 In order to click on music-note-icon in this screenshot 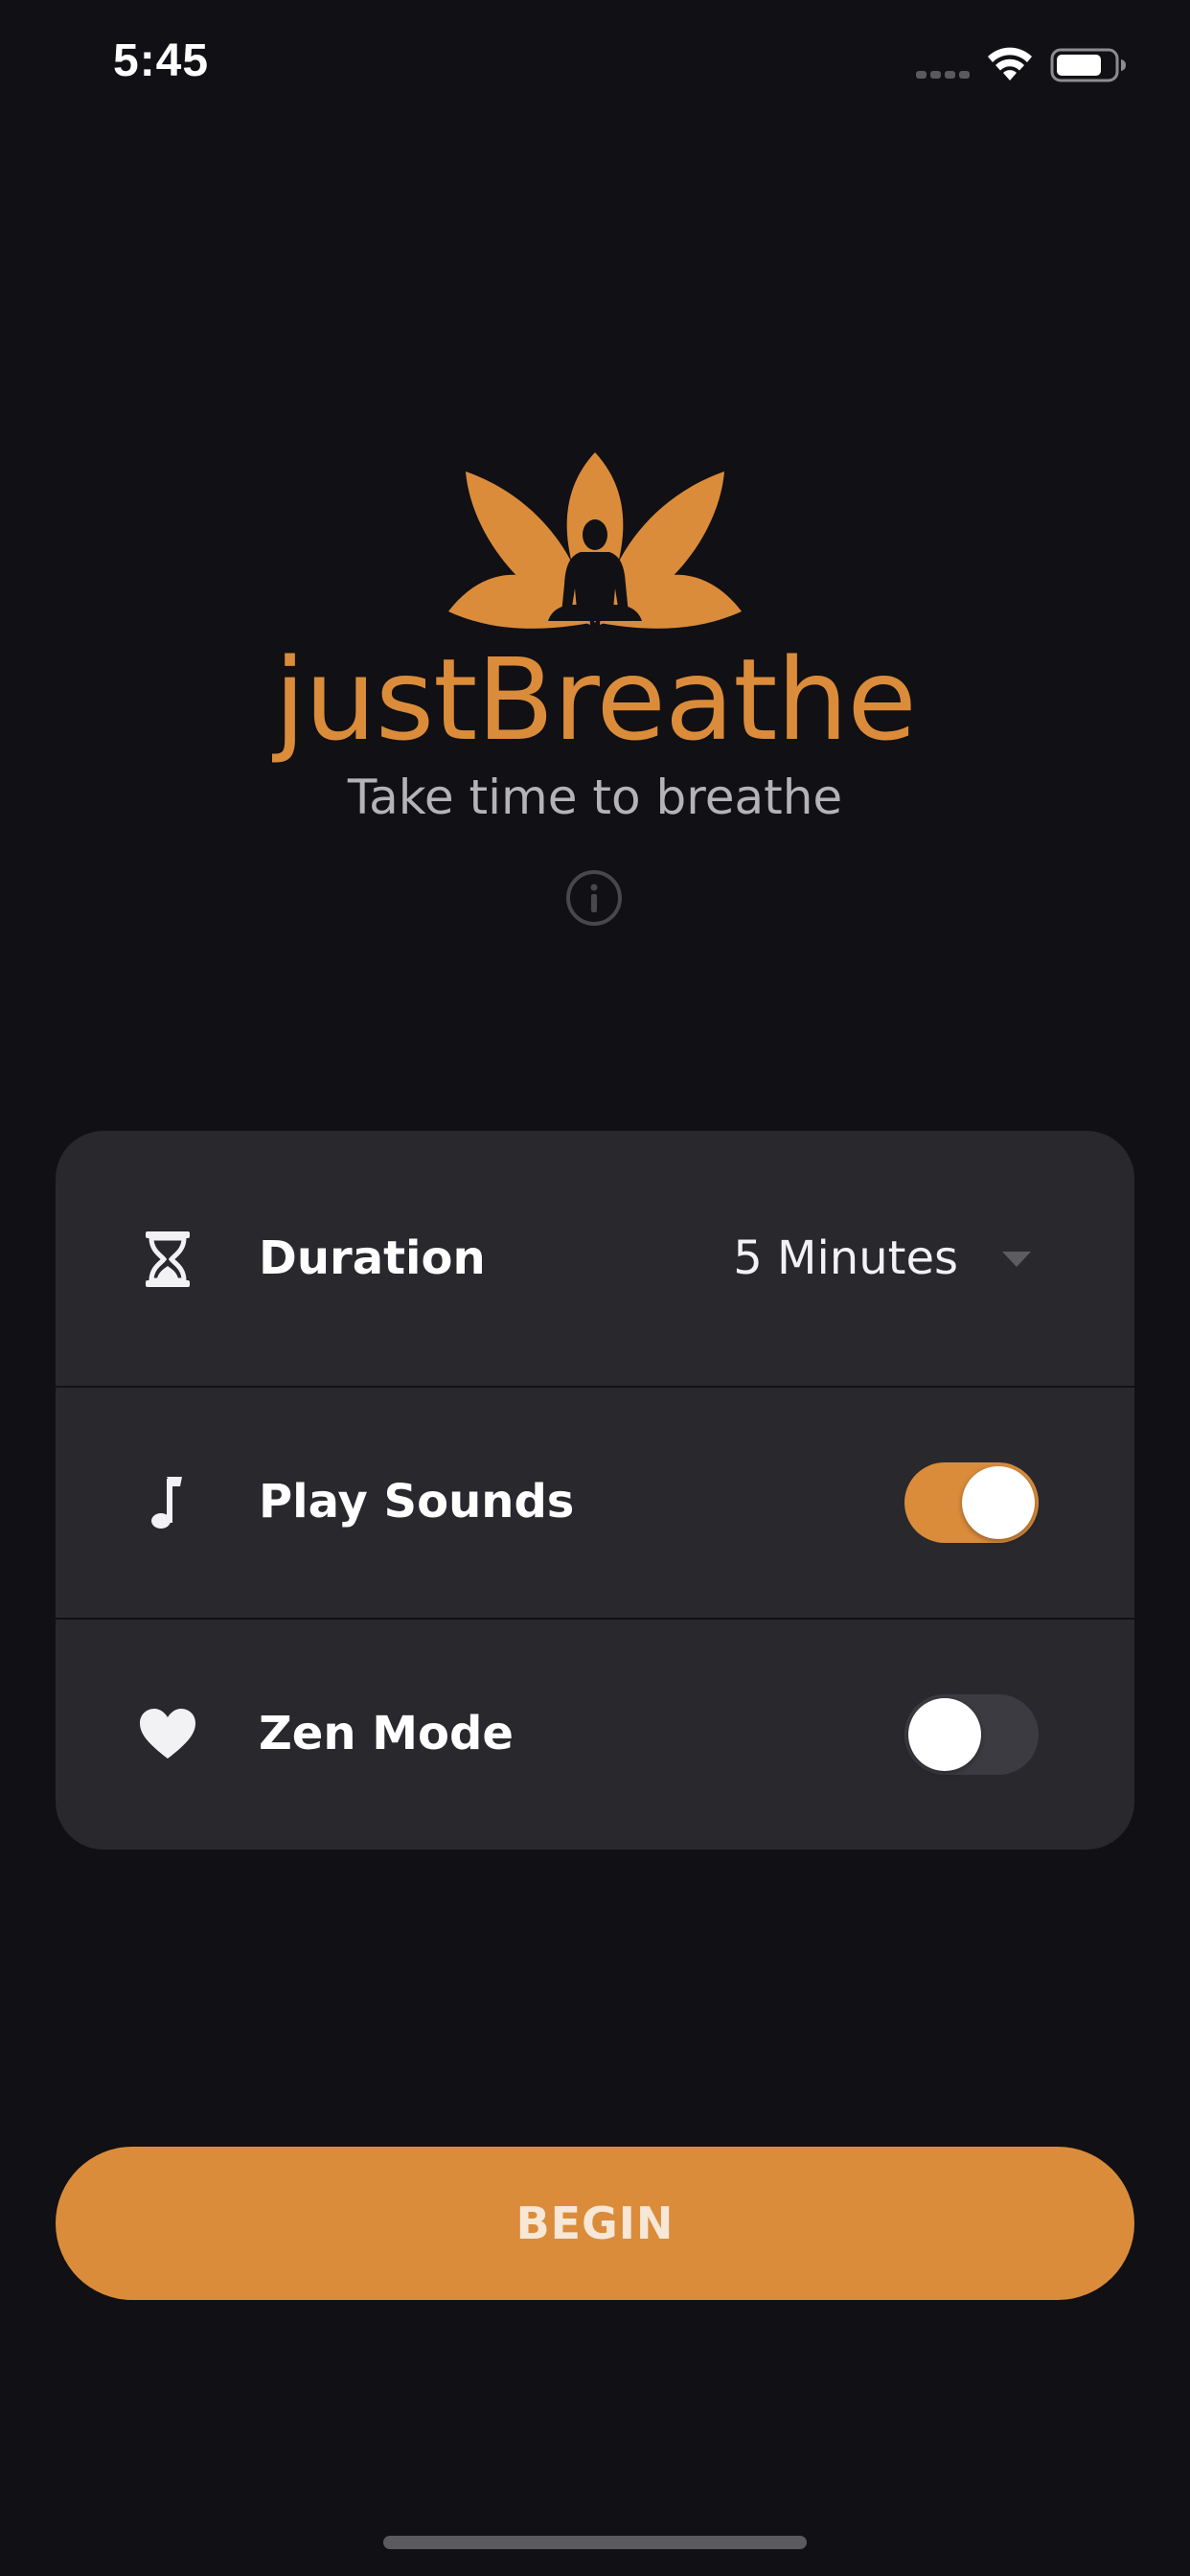, I will do `click(167, 1503)`.